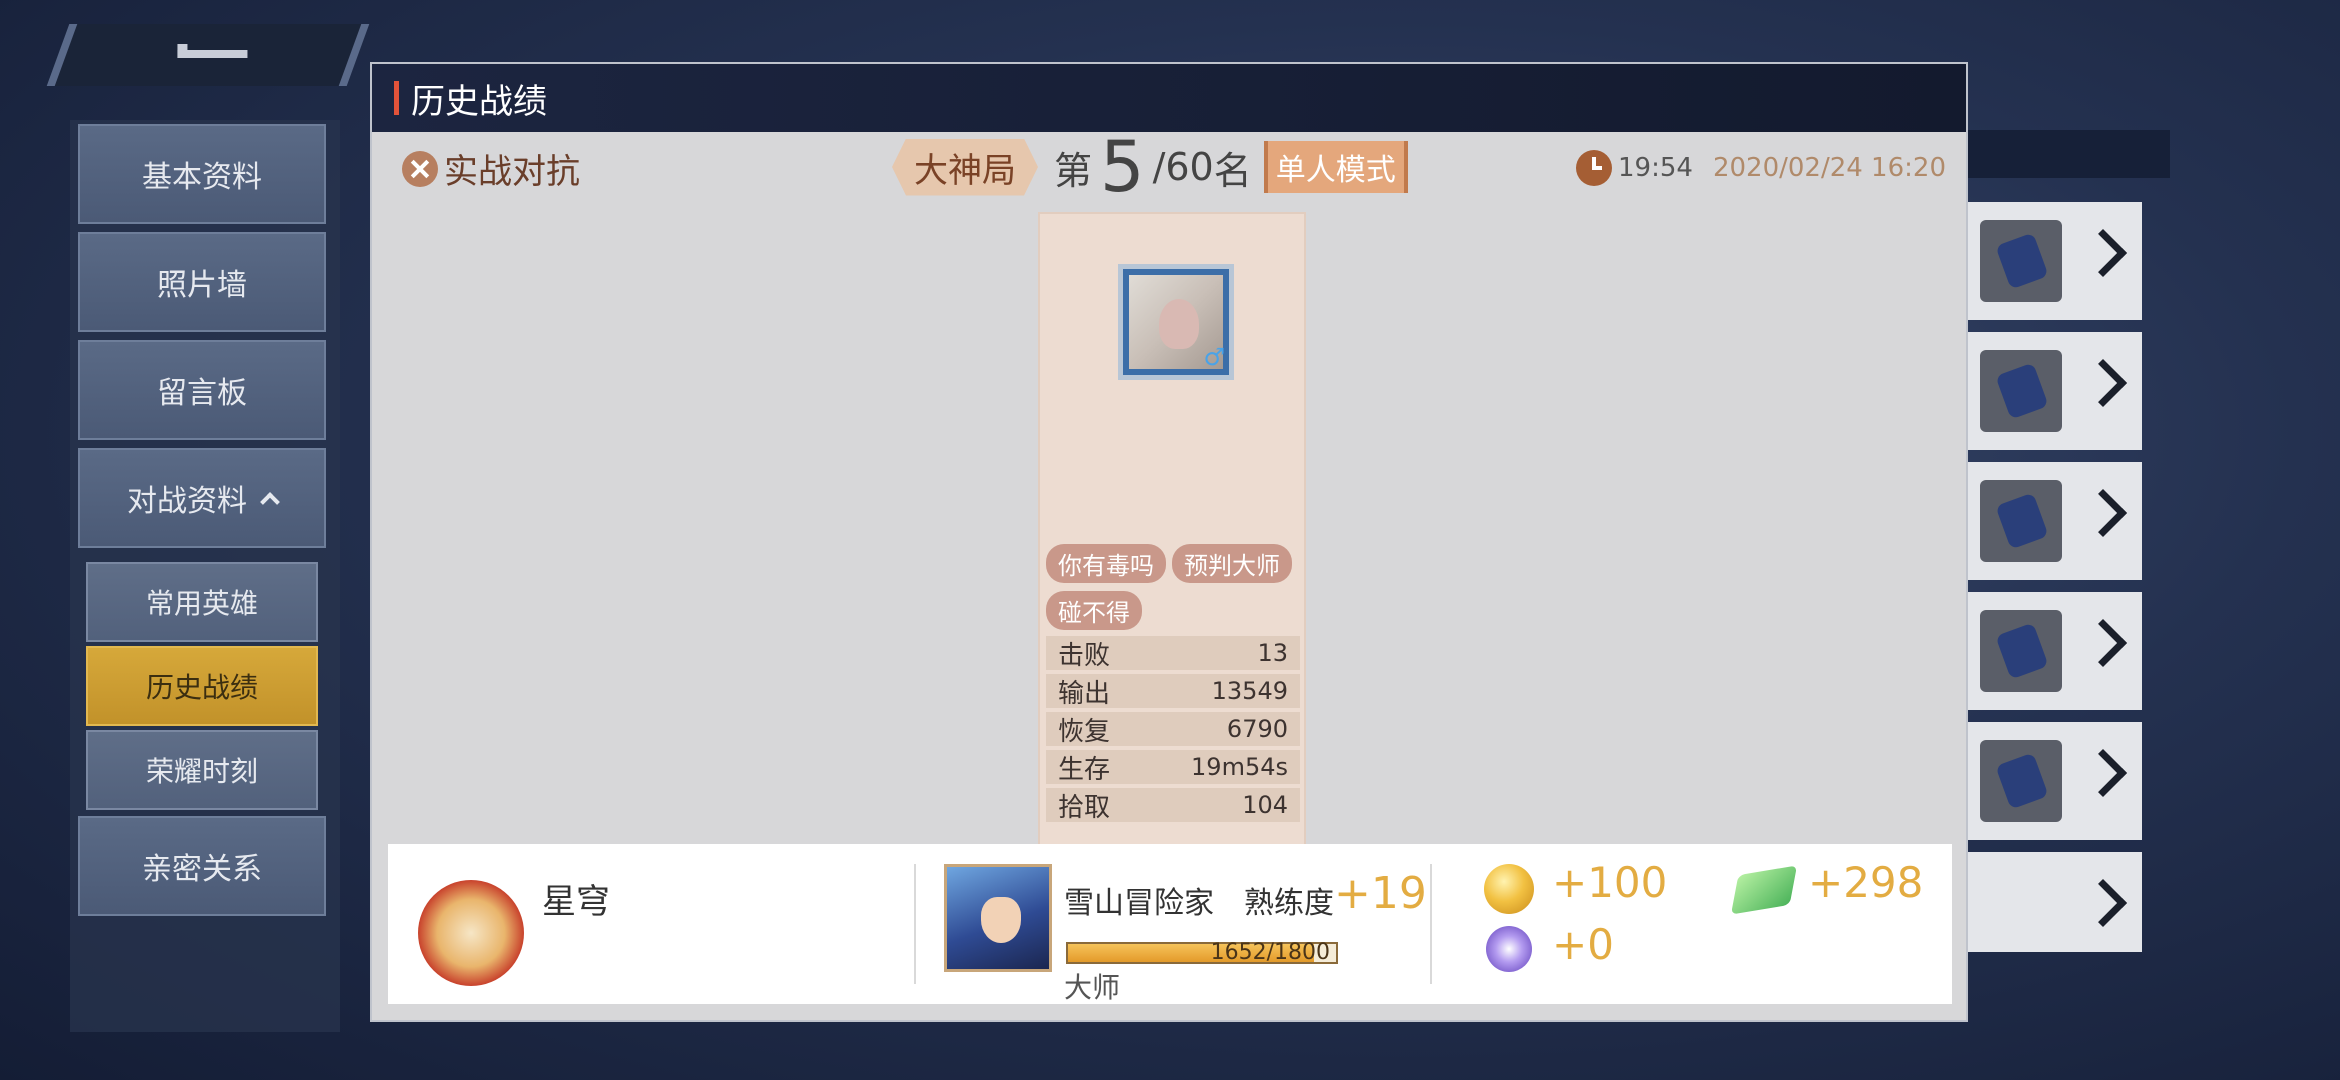 This screenshot has height=1080, width=2340. Describe the element at coordinates (1257, 729) in the screenshot. I see `stat-value: 6790` at that location.